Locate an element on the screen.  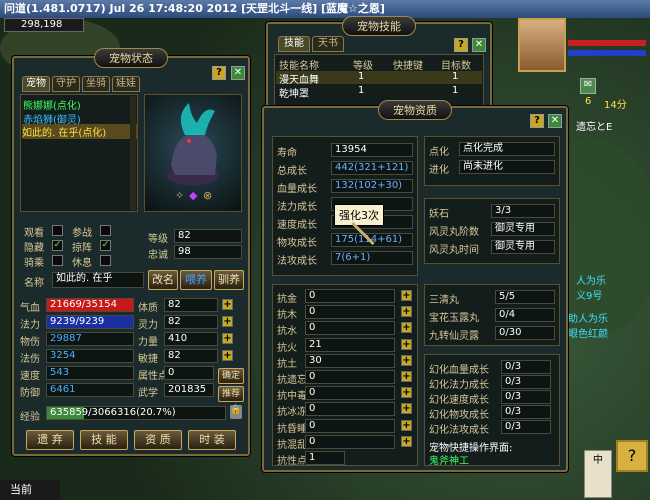
tab-pet: 宠物 is located at coordinates (36, 84).